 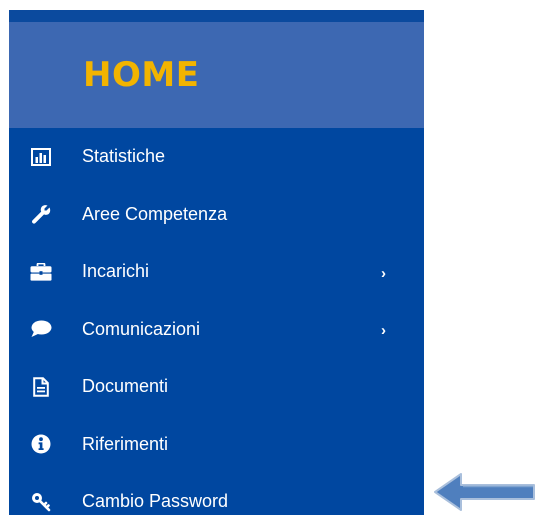 I want to click on wrench-icon, so click(x=41, y=214).